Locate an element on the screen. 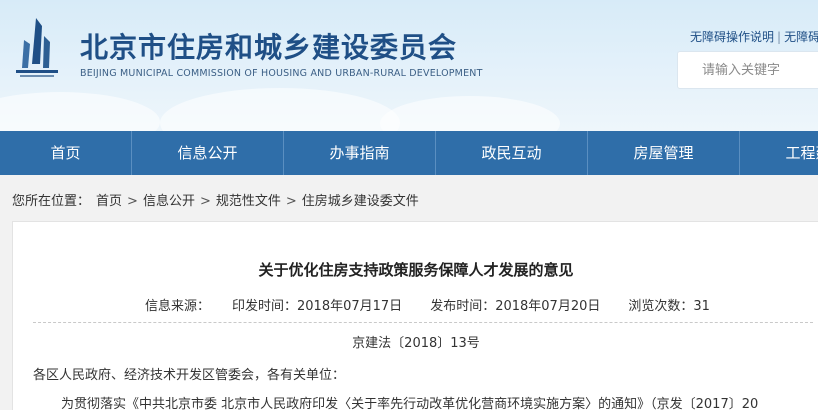  breadcrumb: 您所在位置： 首页 > 信息公开 > 规范性文件 > 住房城乡建设委文件 is located at coordinates (215, 199).